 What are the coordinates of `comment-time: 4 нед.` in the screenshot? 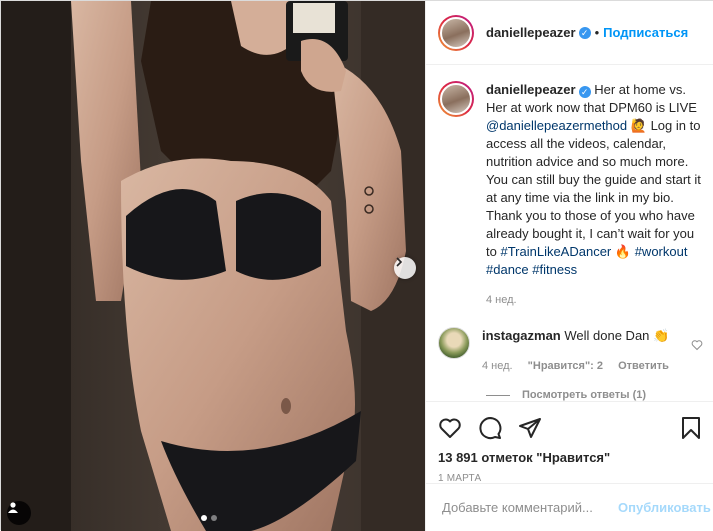 It's located at (497, 366).